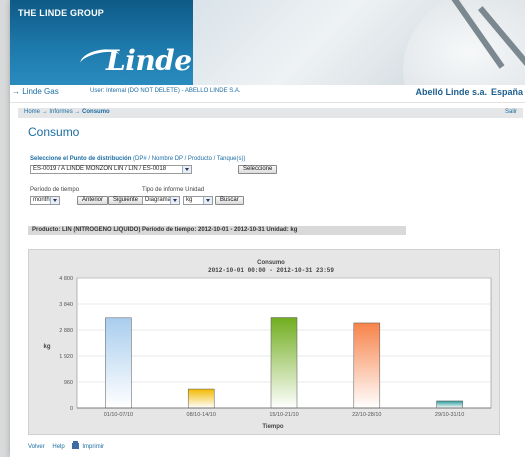 The width and height of the screenshot is (525, 457). Describe the element at coordinates (35, 91) in the screenshot. I see `linde-gas-link: → Linde Gas` at that location.